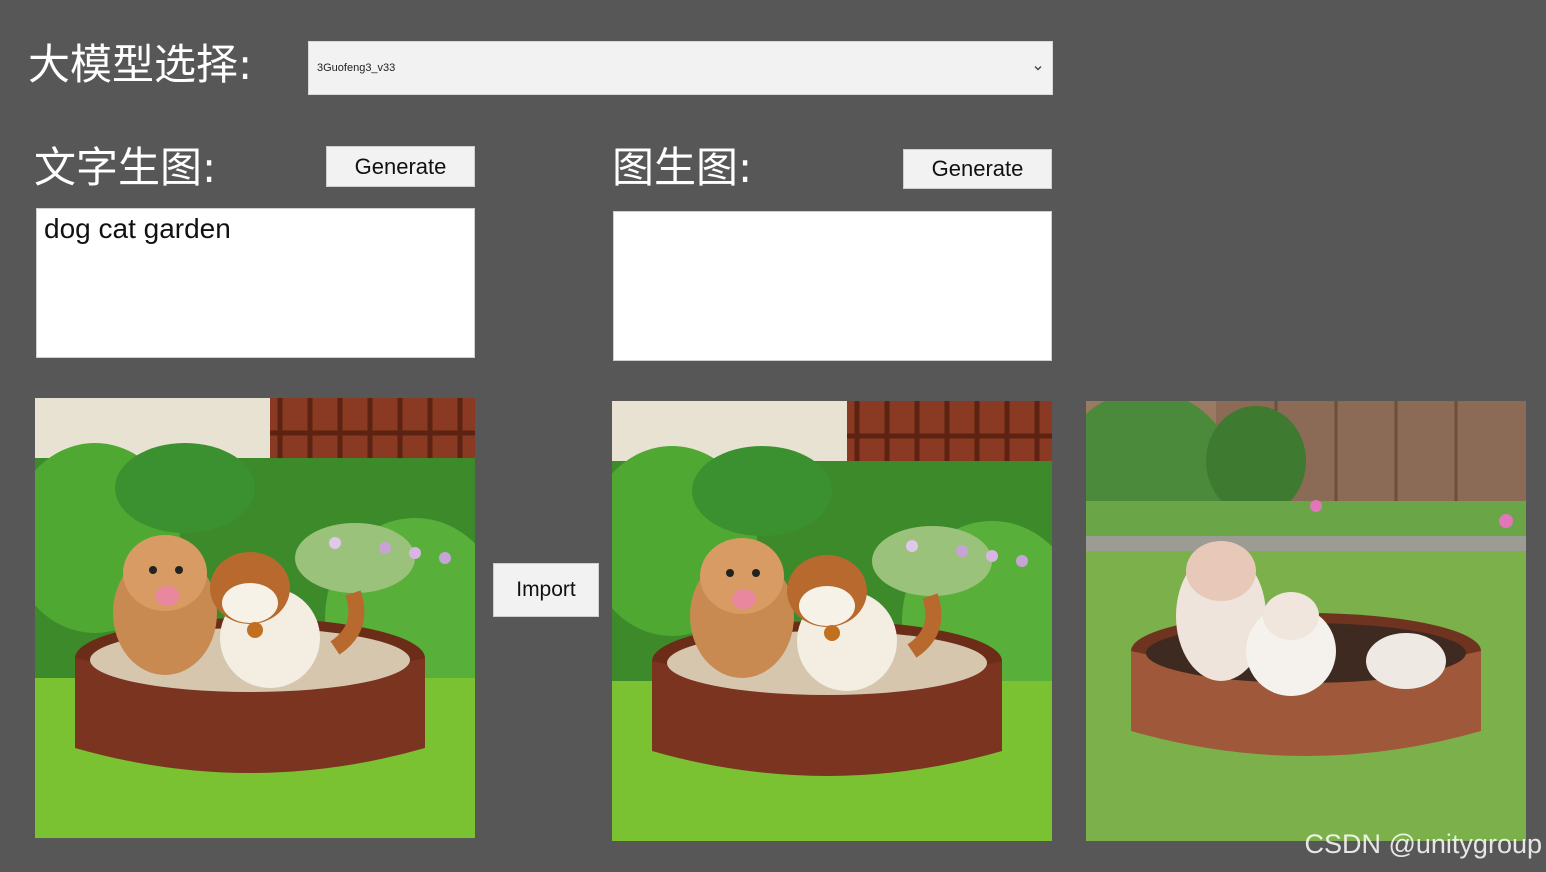  Describe the element at coordinates (832, 621) in the screenshot. I see `img2img-source-image` at that location.